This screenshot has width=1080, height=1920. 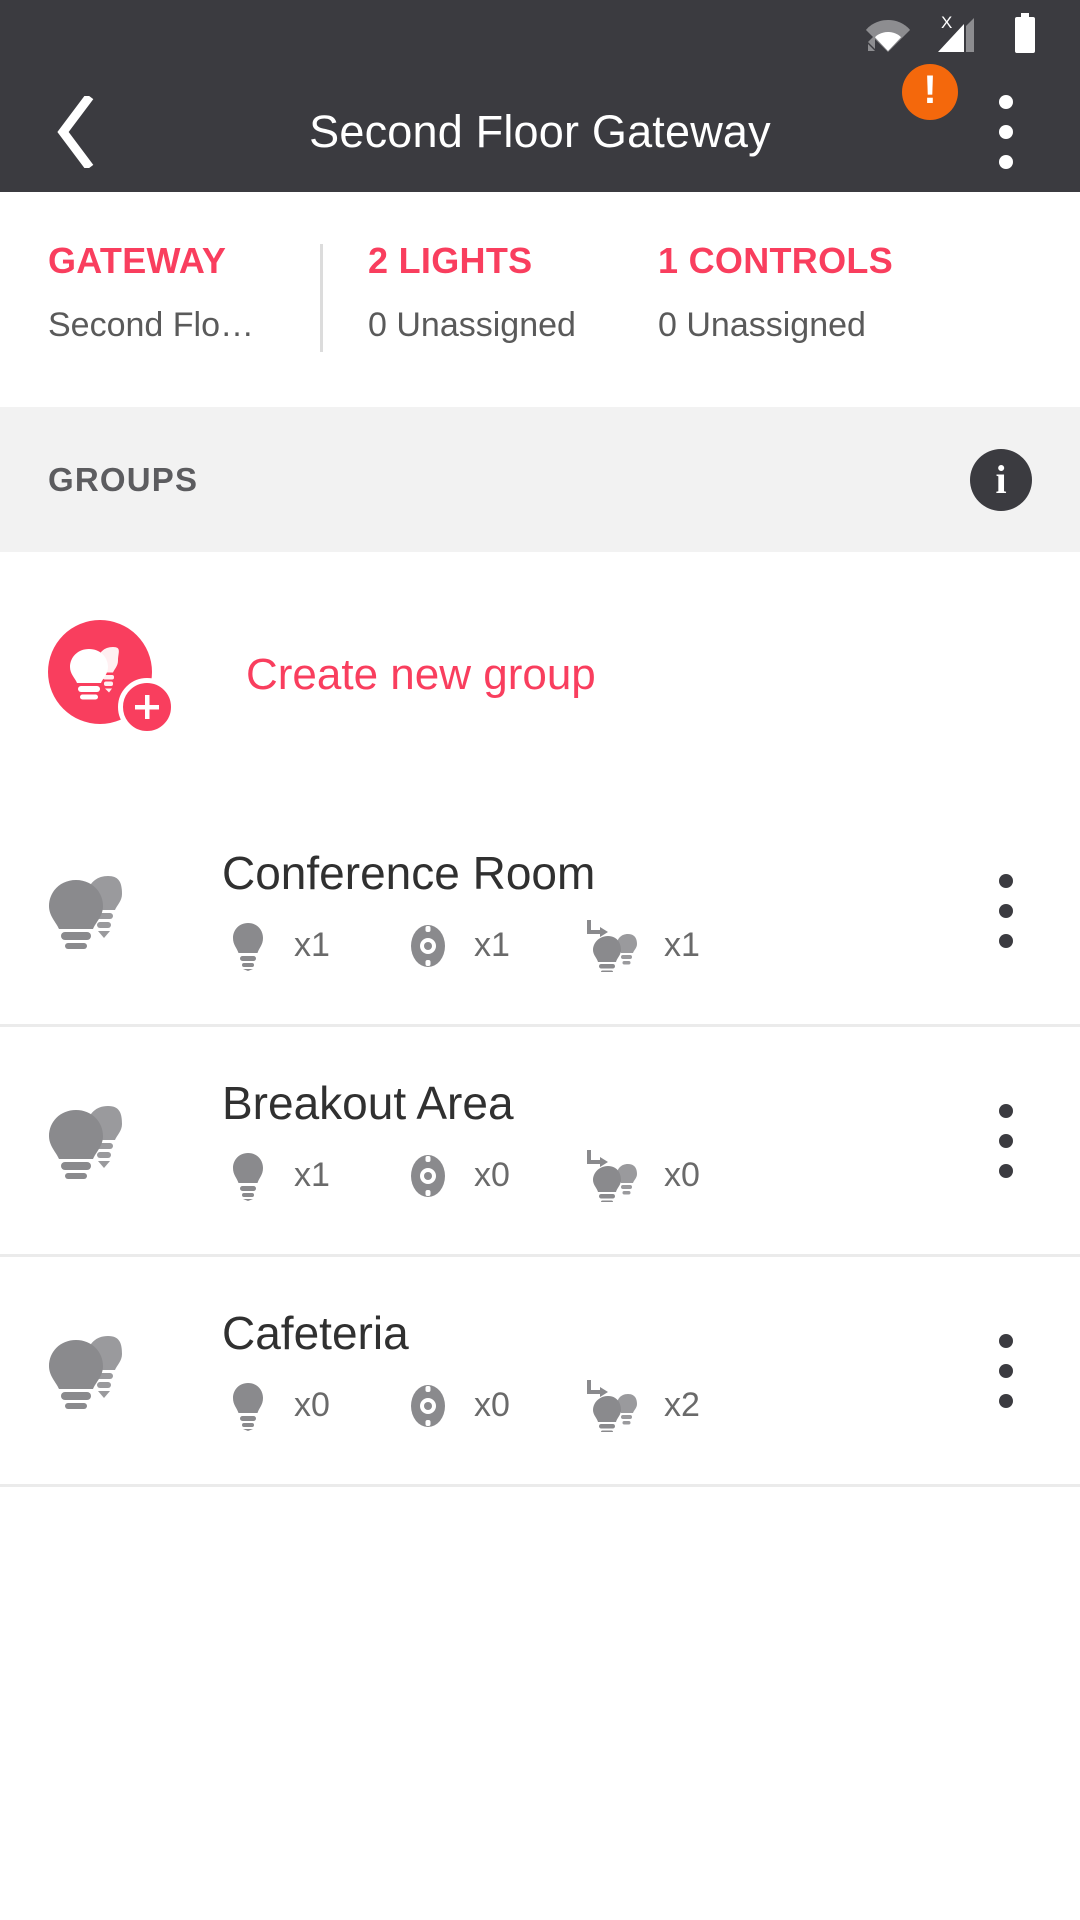 I want to click on create-new-group-label: Create new group, so click(x=421, y=674).